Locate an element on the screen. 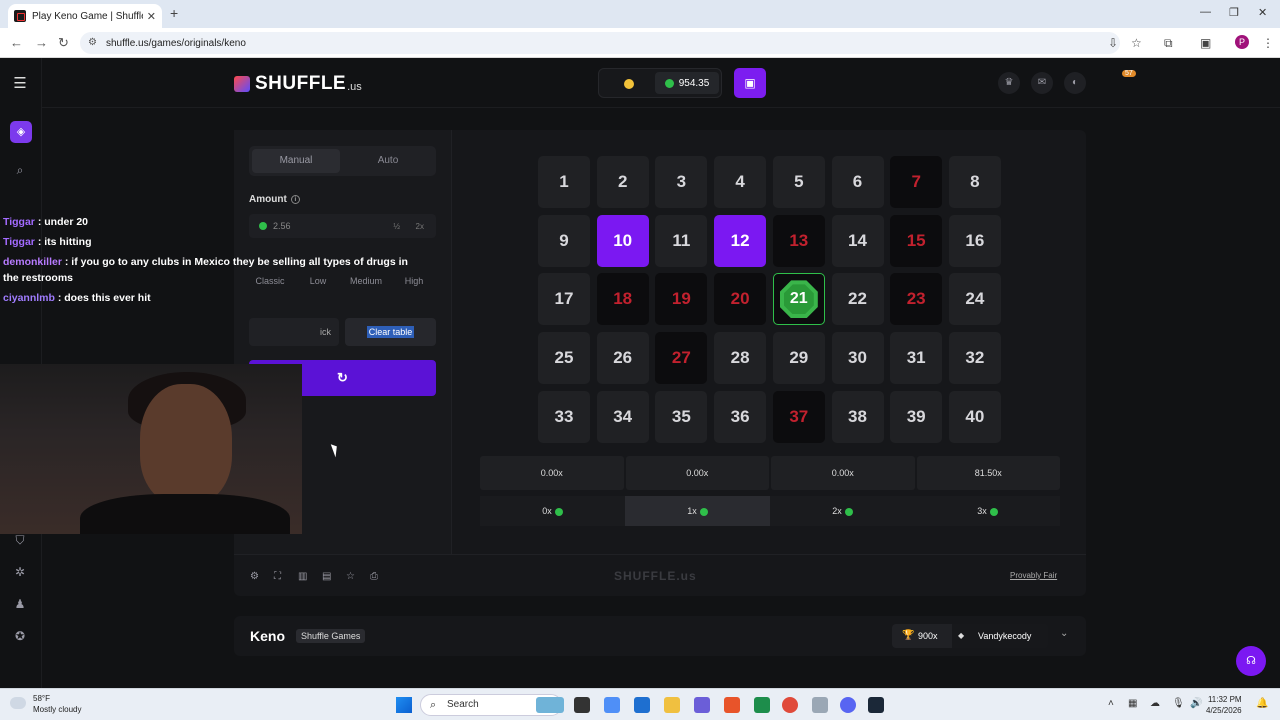  close-window-icon: ✕ is located at coordinates (1262, 12).